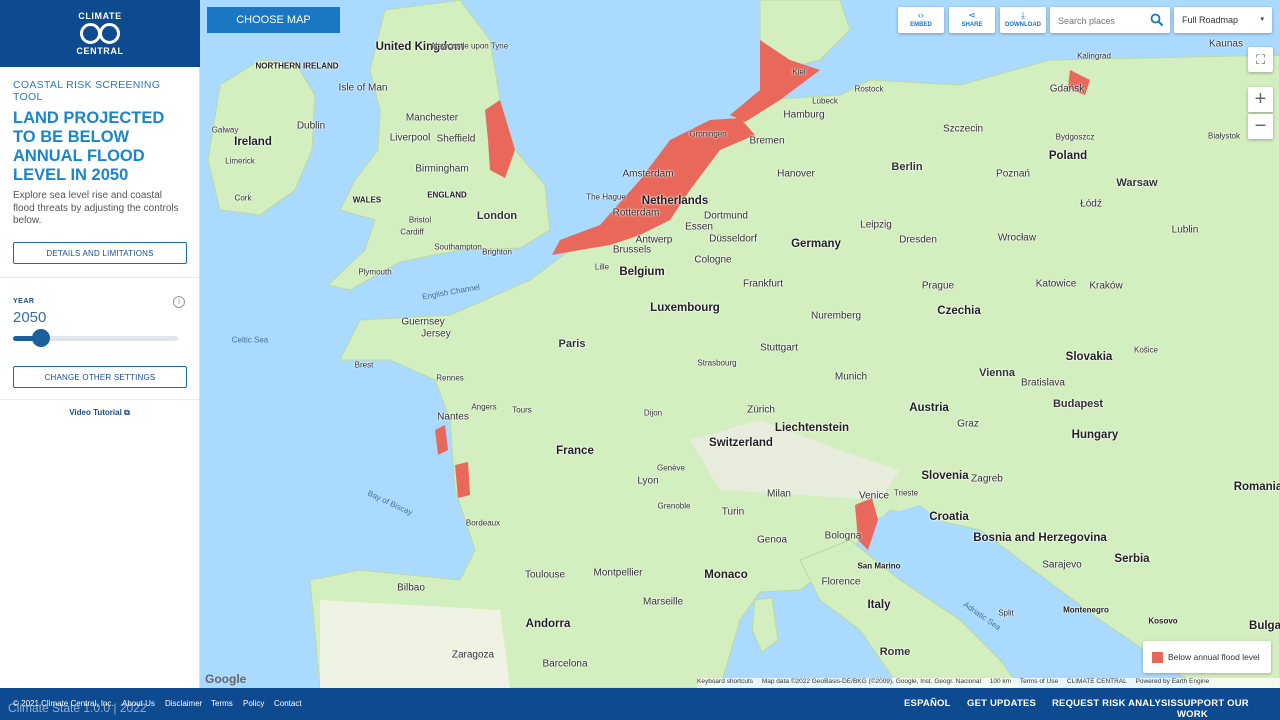  What do you see at coordinates (606, 197) in the screenshot?
I see `map-label-city: The Hague` at bounding box center [606, 197].